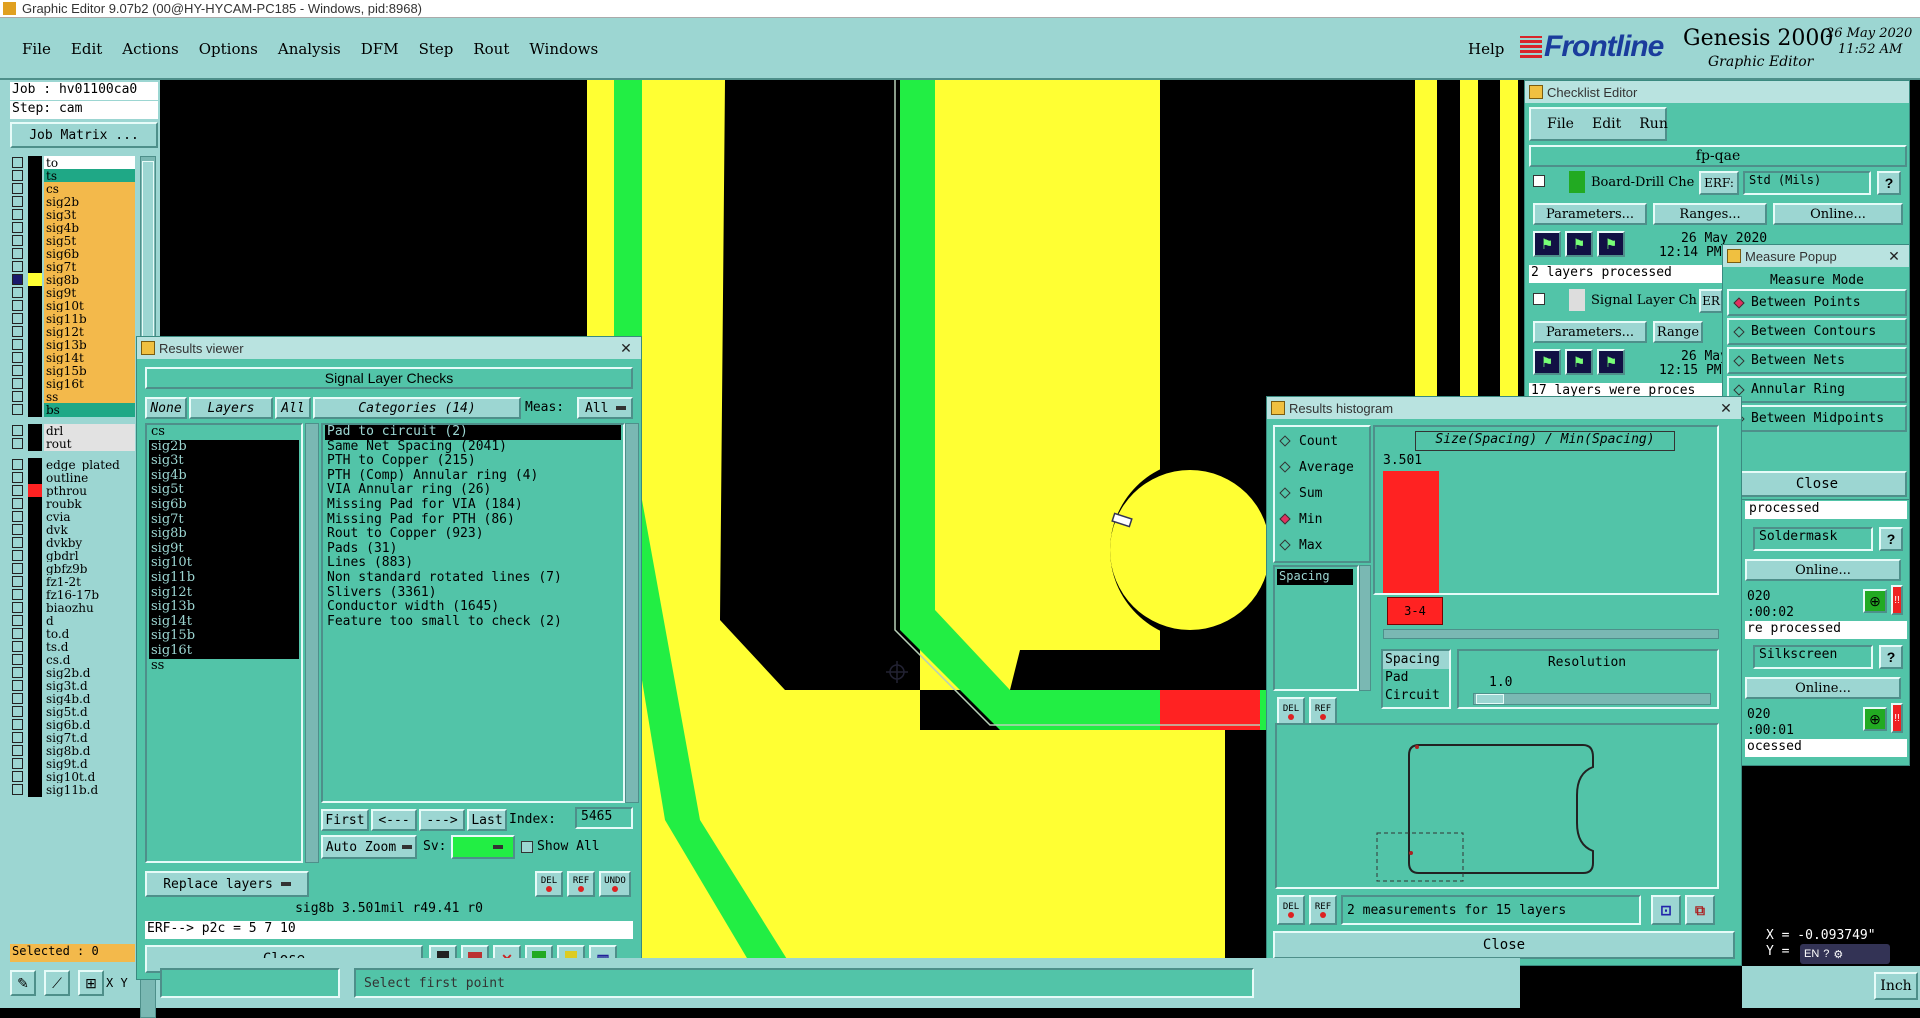 The image size is (1920, 1018). What do you see at coordinates (224, 534) in the screenshot?
I see `results-layer-item: sig8b` at bounding box center [224, 534].